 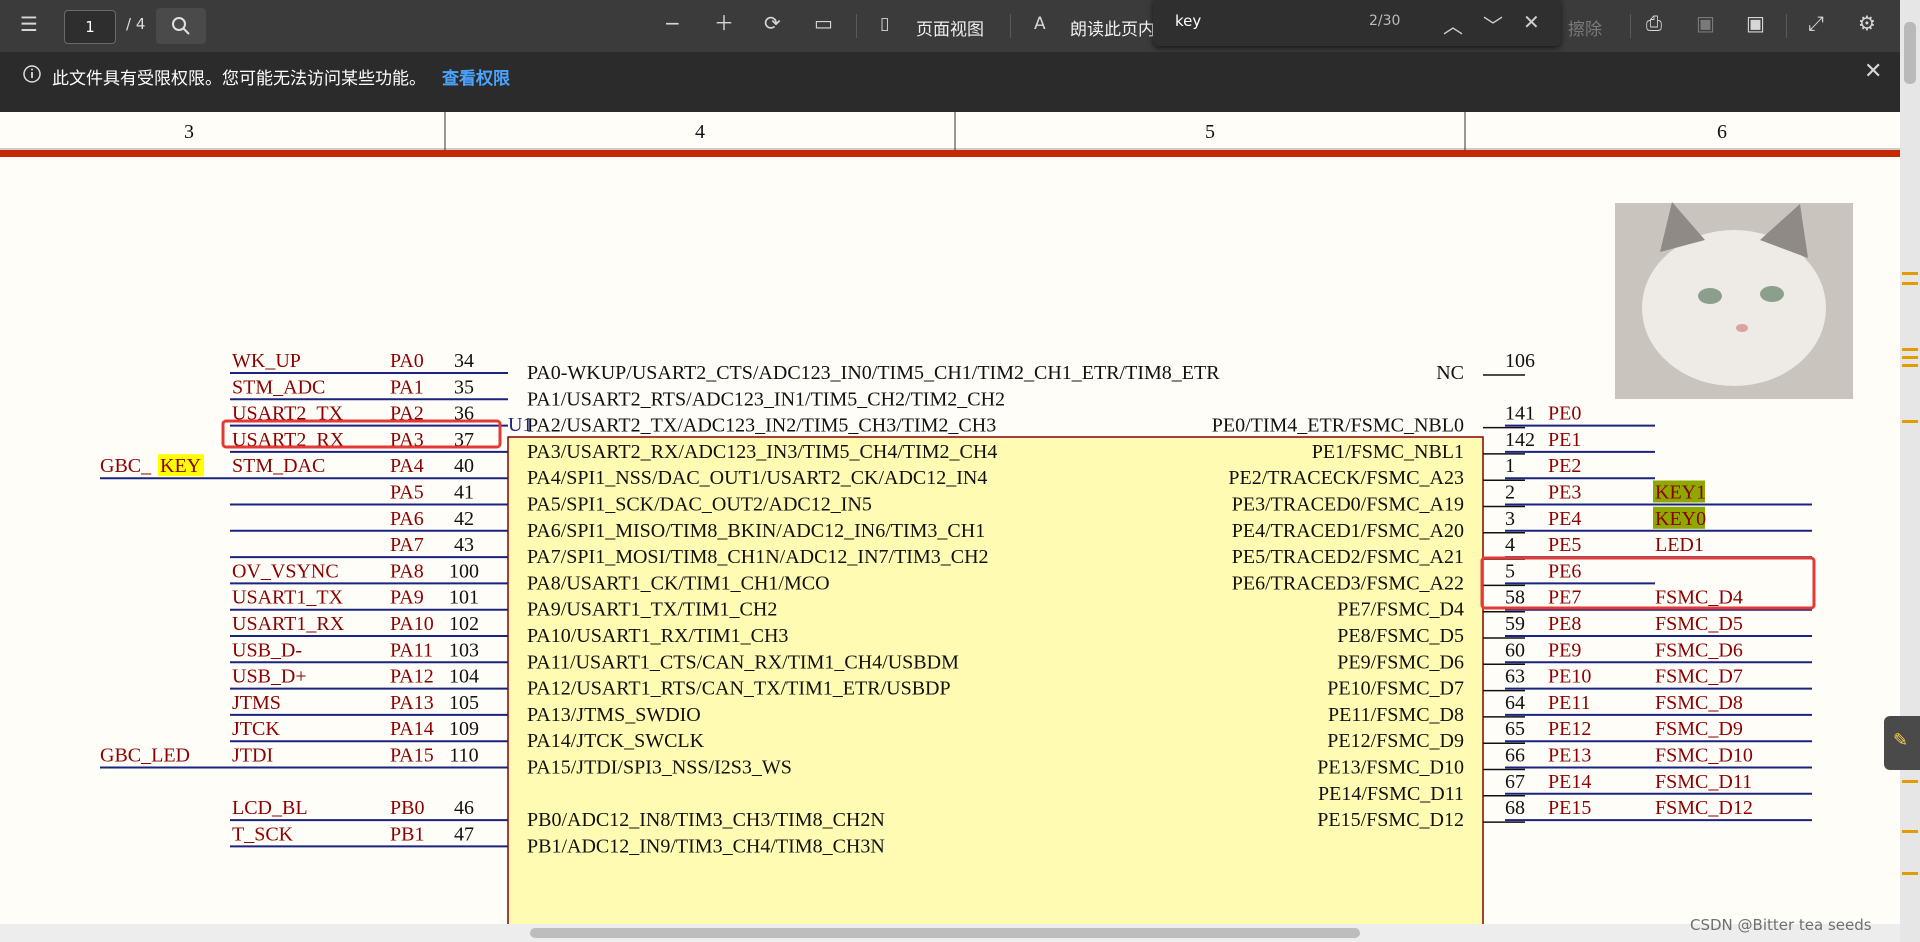 I want to click on search-hit-marker, so click(x=1910, y=831).